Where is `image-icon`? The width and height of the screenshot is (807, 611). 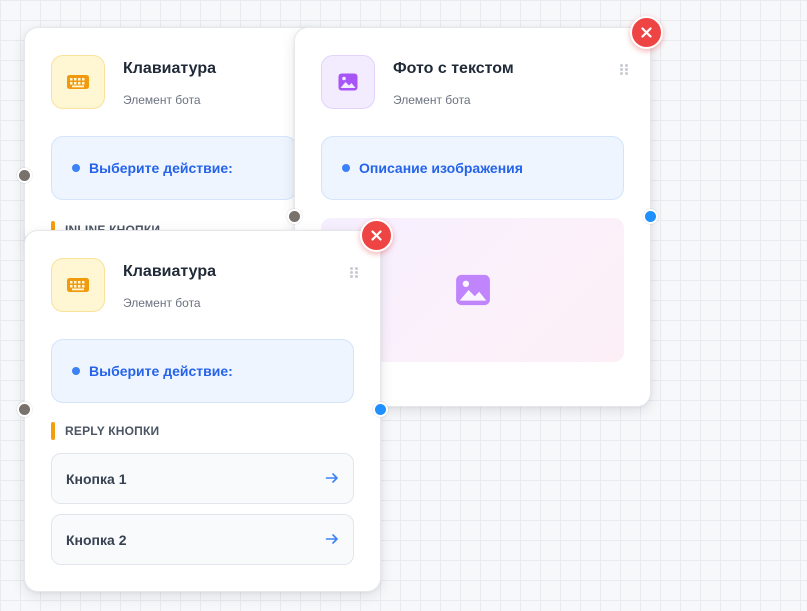
image-icon is located at coordinates (348, 82).